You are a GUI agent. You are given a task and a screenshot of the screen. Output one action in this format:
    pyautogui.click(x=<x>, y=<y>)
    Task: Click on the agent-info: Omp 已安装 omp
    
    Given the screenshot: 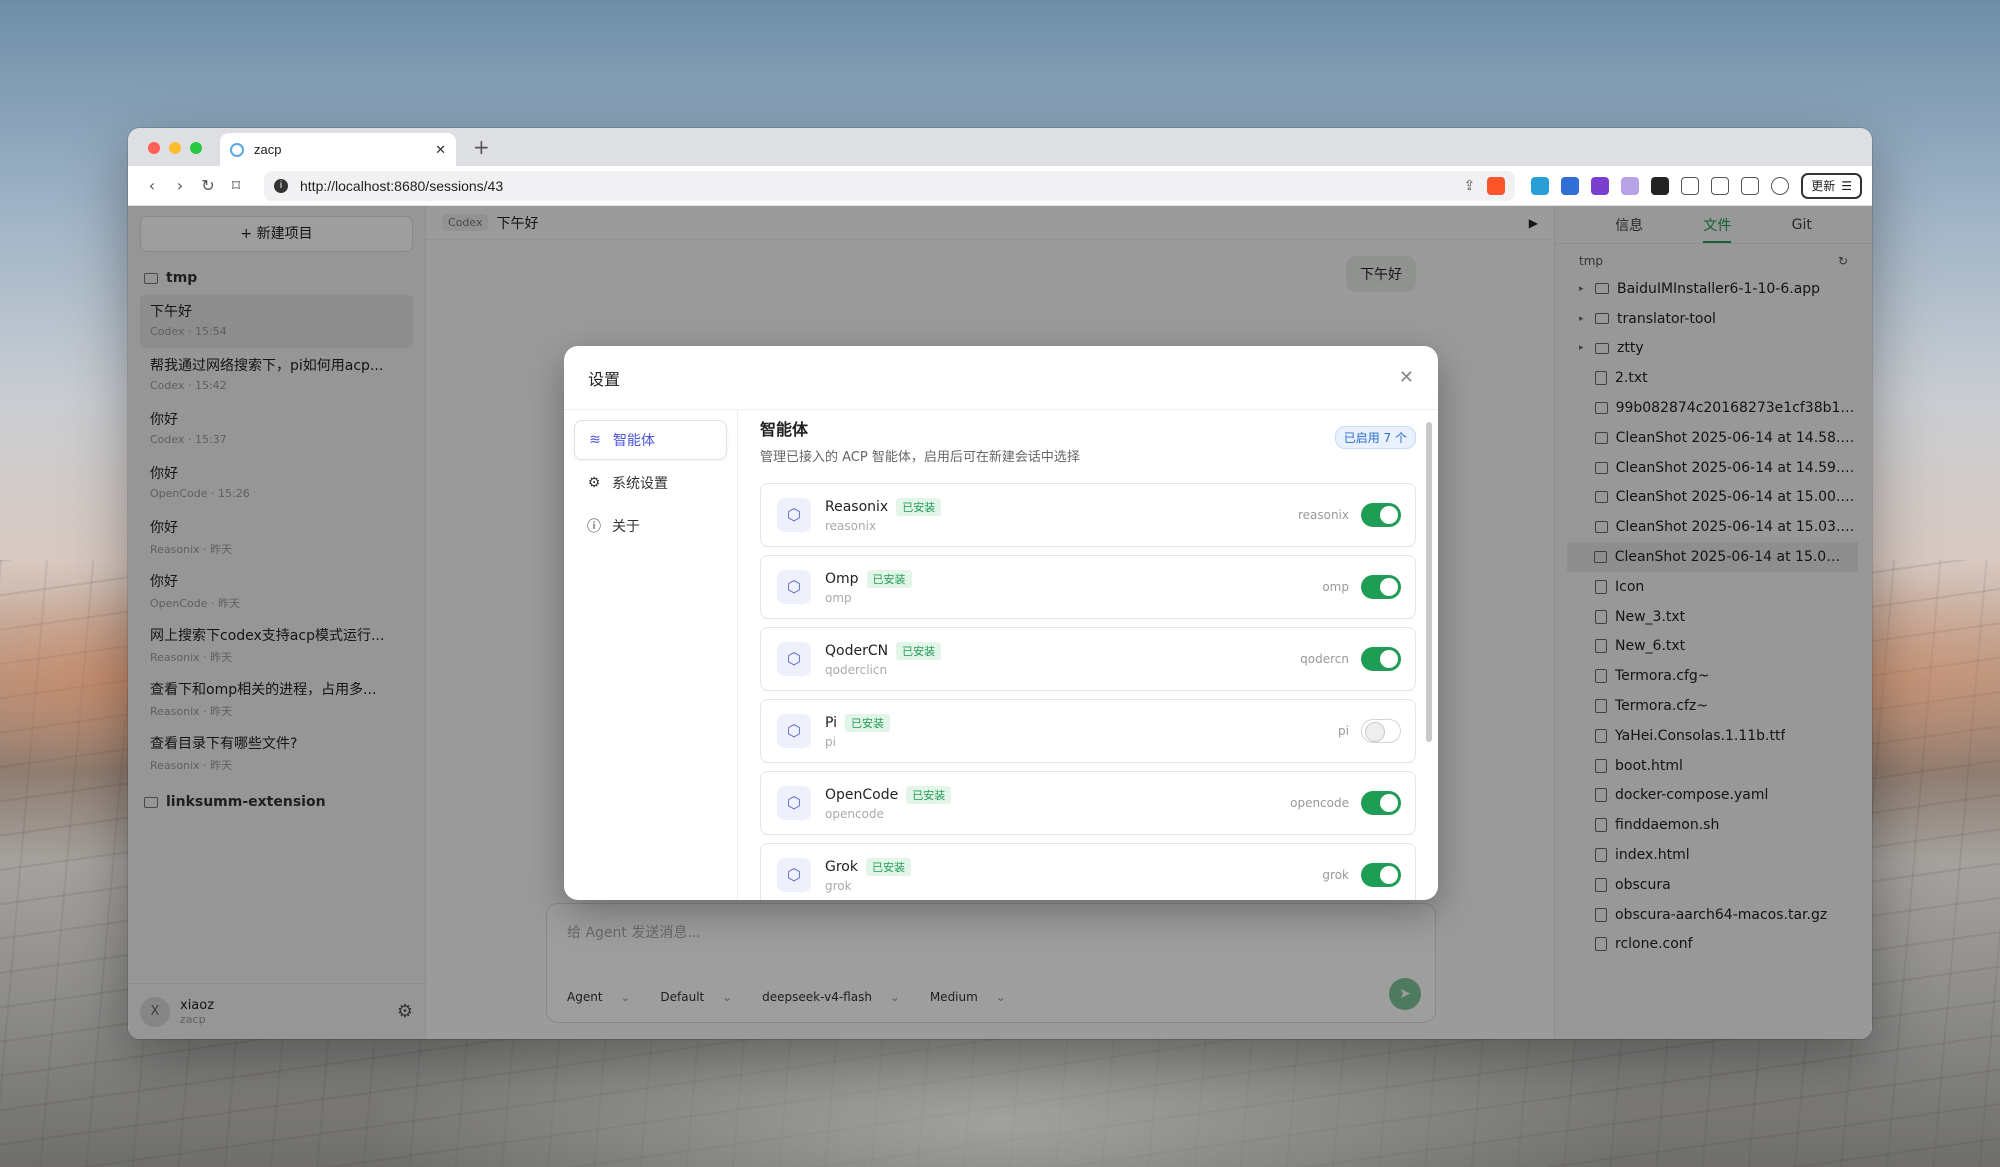 What is the action you would take?
    pyautogui.click(x=1073, y=587)
    